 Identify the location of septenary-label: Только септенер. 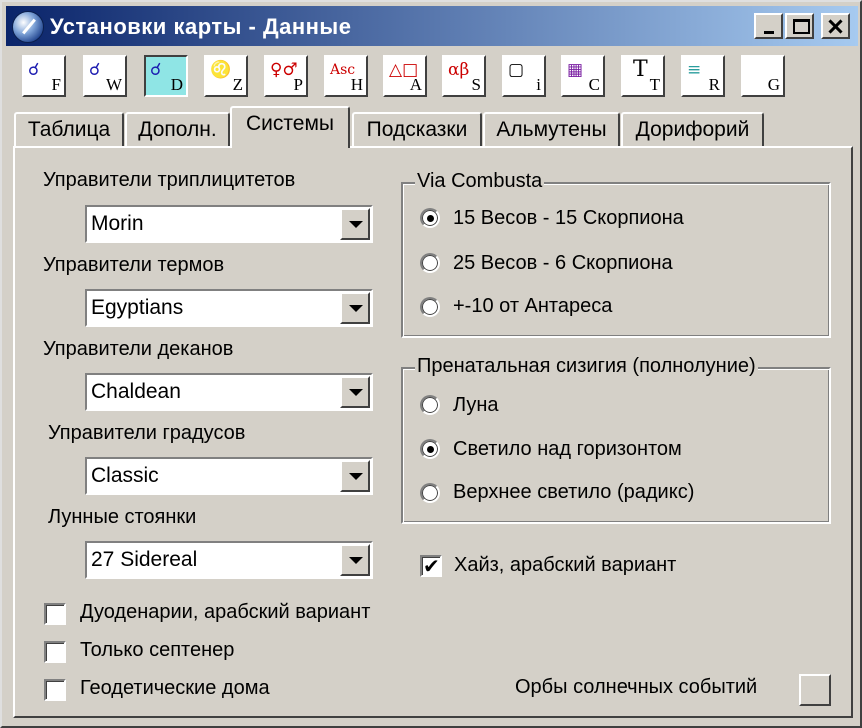
(157, 650).